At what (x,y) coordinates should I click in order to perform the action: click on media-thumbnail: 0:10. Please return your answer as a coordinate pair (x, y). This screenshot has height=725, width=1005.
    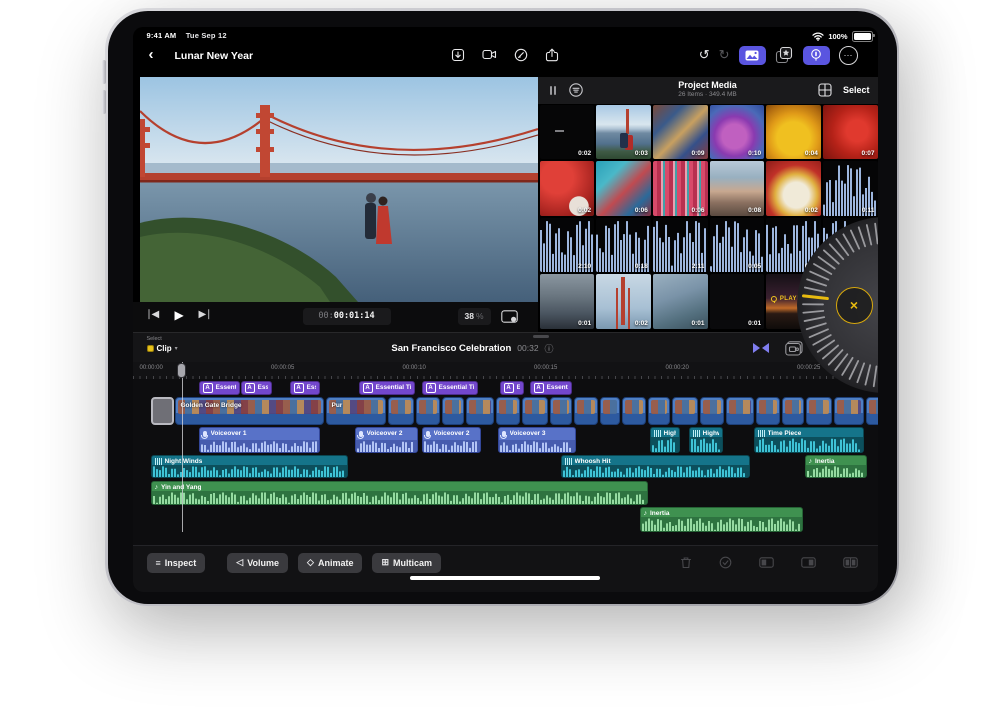
    Looking at the image, I should click on (737, 131).